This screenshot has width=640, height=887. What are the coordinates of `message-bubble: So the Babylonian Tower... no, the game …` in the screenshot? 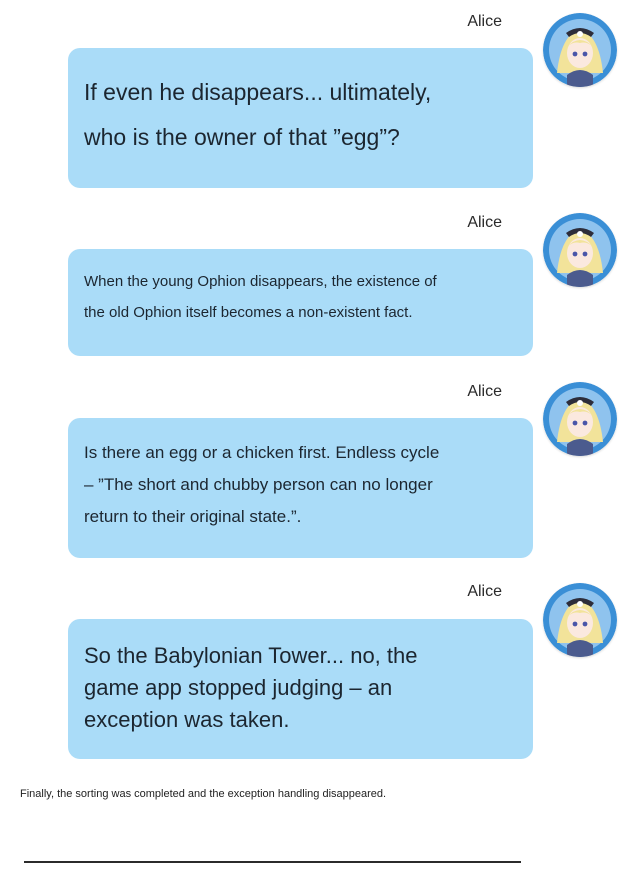 It's located at (300, 689).